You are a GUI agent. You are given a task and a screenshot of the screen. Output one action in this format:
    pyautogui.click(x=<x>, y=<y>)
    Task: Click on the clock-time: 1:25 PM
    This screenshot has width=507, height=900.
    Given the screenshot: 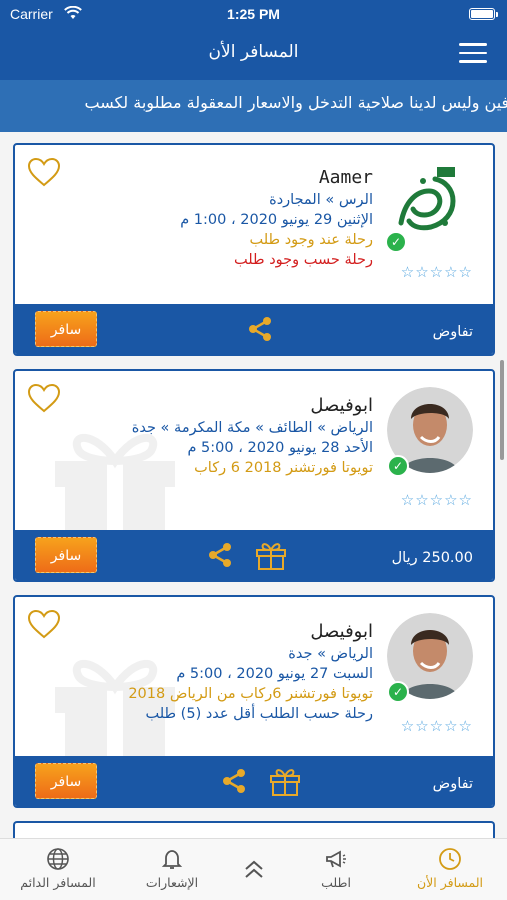 What is the action you would take?
    pyautogui.click(x=253, y=14)
    